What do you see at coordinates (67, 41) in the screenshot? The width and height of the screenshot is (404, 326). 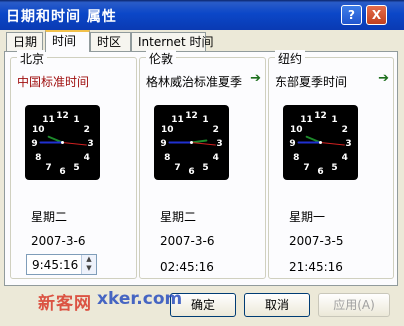 I see `tab-time: 时间` at bounding box center [67, 41].